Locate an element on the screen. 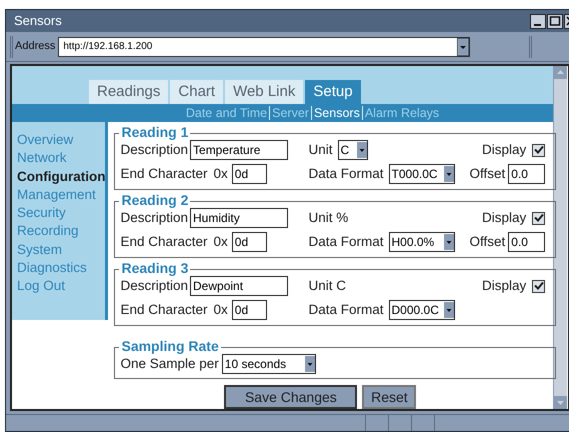 This screenshot has height=432, width=569. sidebar-item: Configuration is located at coordinates (61, 177).